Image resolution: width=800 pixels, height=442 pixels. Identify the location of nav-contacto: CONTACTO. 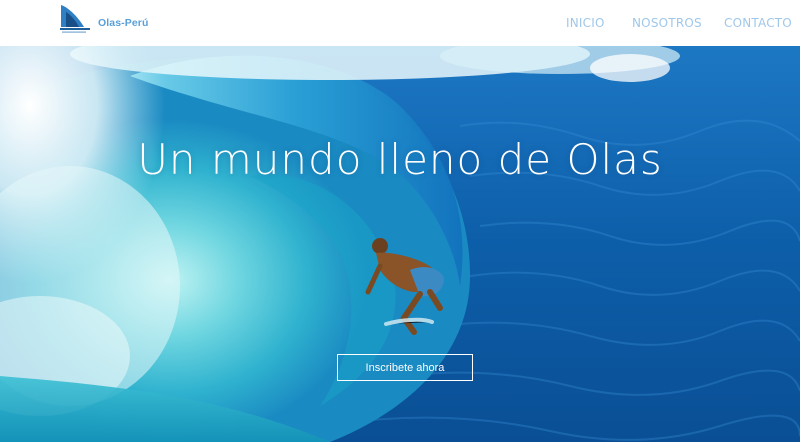
(758, 23).